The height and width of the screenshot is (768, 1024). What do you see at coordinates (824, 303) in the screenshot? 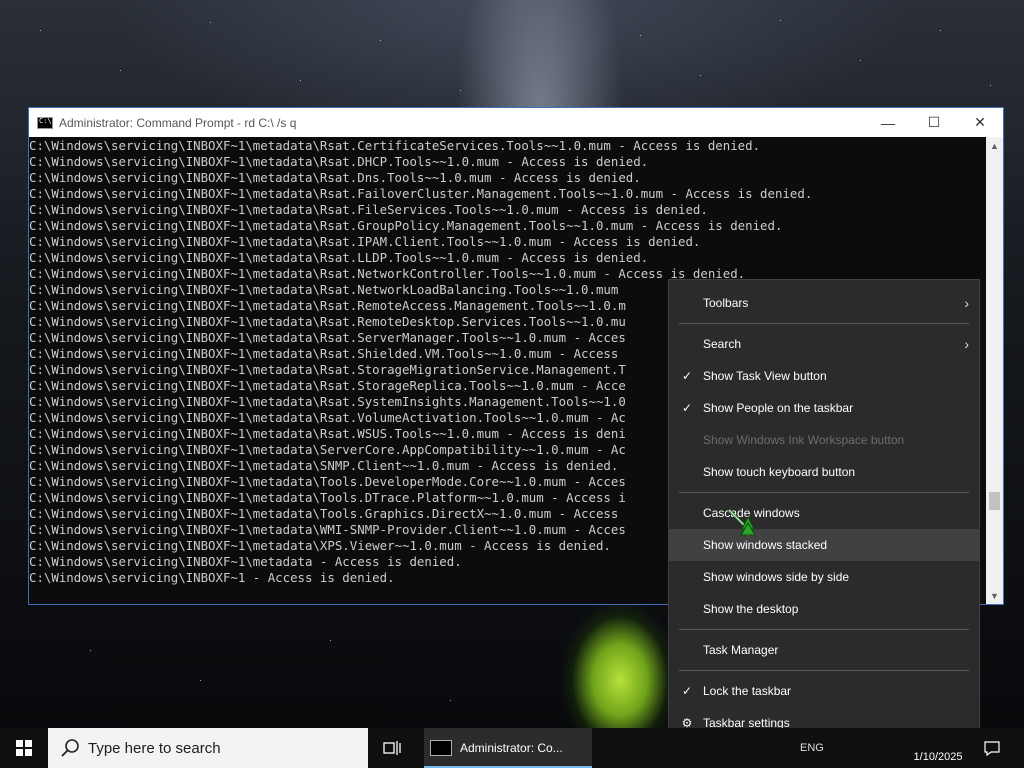
I see `menu-item-toolbars: Toolbars ›` at bounding box center [824, 303].